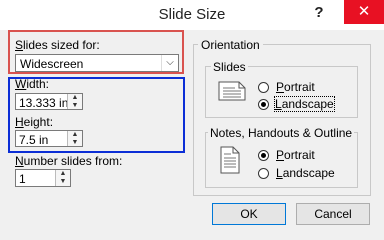 The image size is (384, 240). What do you see at coordinates (34, 122) in the screenshot?
I see `height-label: Height:` at bounding box center [34, 122].